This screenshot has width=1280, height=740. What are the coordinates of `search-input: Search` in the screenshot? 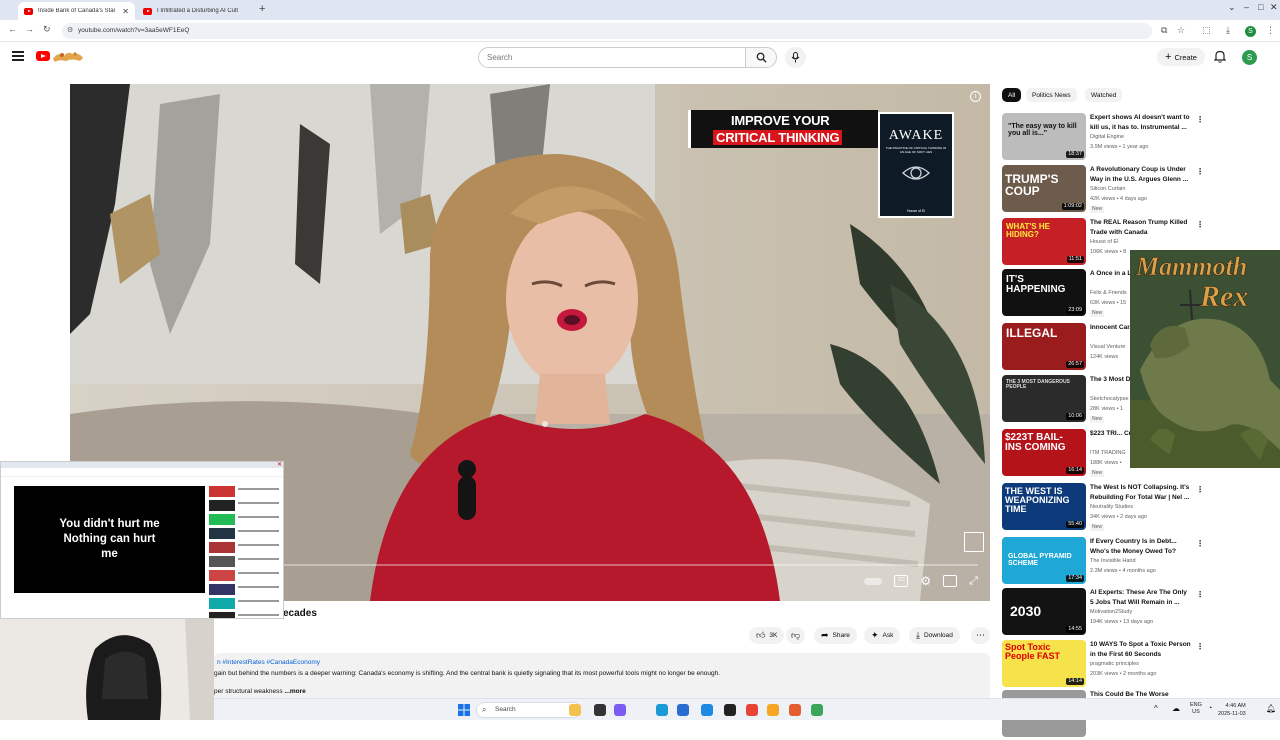 It's located at (612, 57).